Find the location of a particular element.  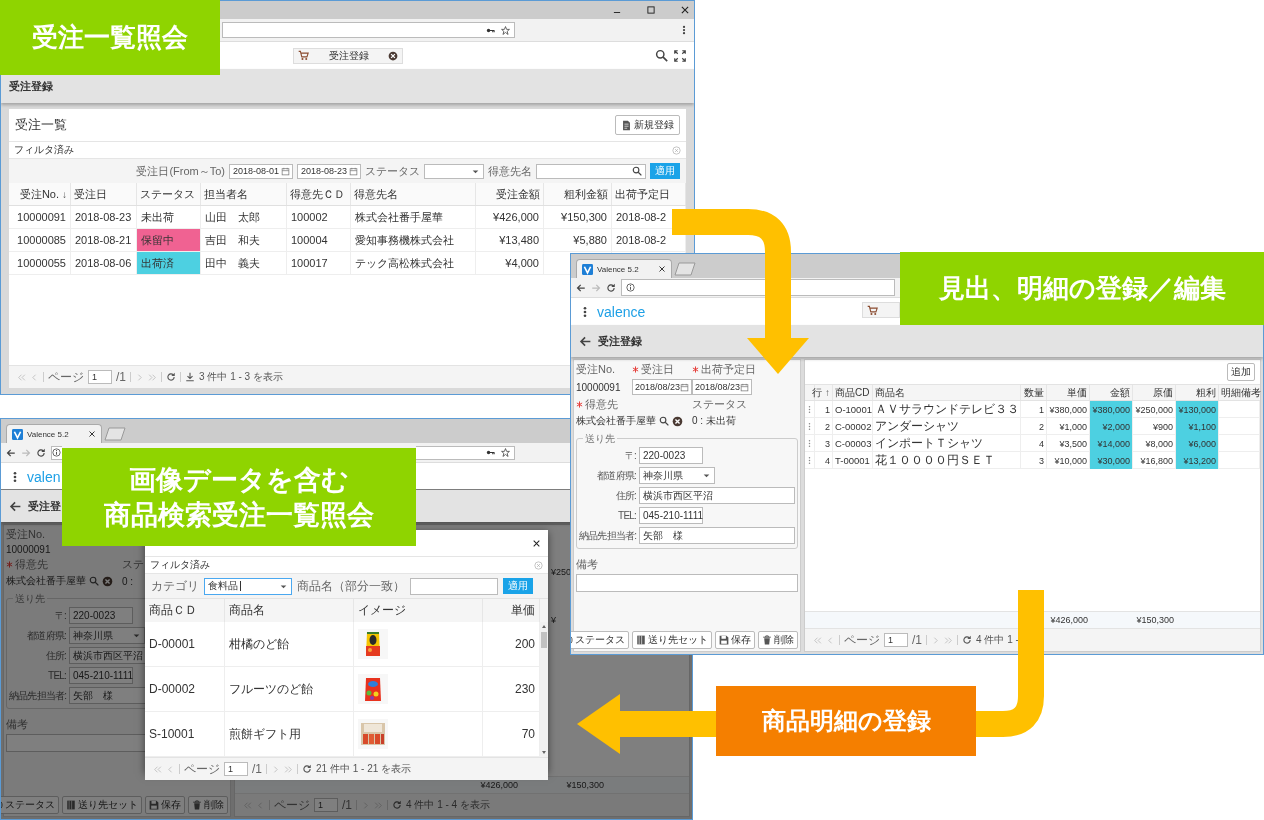

table-cell: ¥13,480 is located at coordinates (519, 240).